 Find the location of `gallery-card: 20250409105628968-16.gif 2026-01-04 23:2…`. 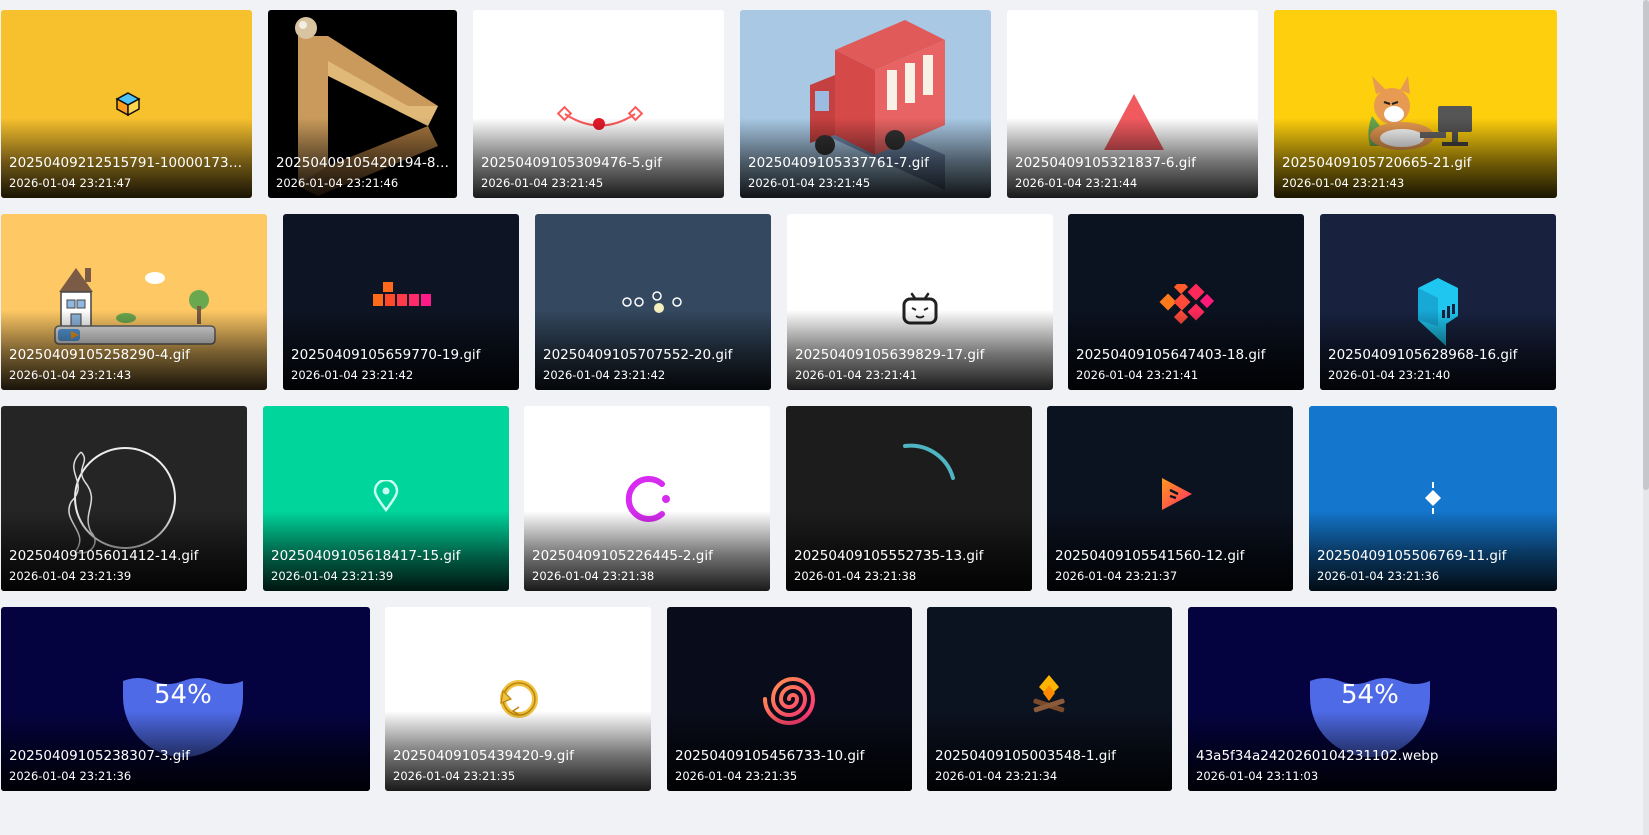

gallery-card: 20250409105628968-16.gif 2026-01-04 23:2… is located at coordinates (1438, 302).